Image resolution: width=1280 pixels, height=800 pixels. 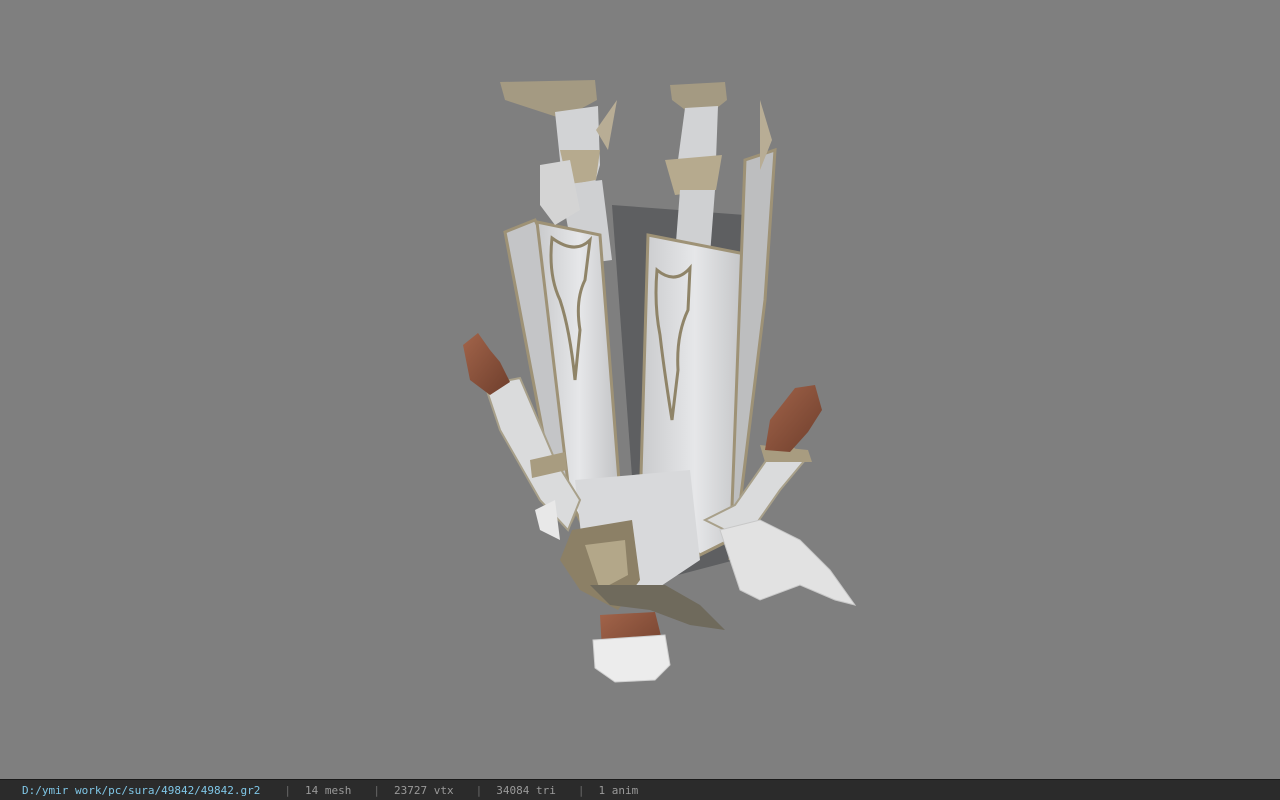 I want to click on mesh-count: 14 mesh, so click(x=328, y=790).